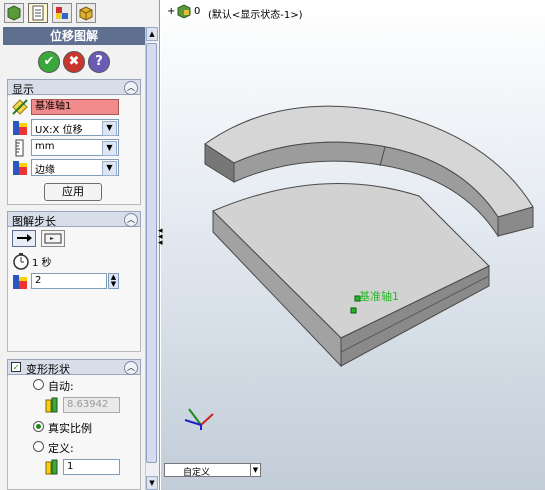 This screenshot has height=490, width=545. What do you see at coordinates (379, 296) in the screenshot?
I see `axis-label: 基准轴1` at bounding box center [379, 296].